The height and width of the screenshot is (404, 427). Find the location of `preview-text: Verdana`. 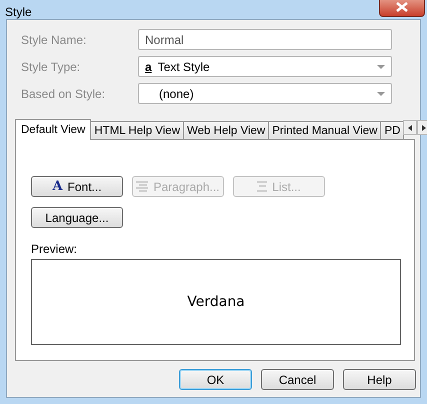

preview-text: Verdana is located at coordinates (216, 302).